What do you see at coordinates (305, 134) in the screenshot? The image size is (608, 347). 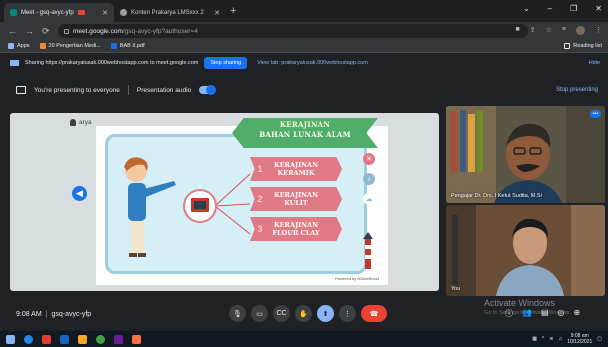 I see `slide-title-line2: BAHAN LUNAK ALAM` at bounding box center [305, 134].